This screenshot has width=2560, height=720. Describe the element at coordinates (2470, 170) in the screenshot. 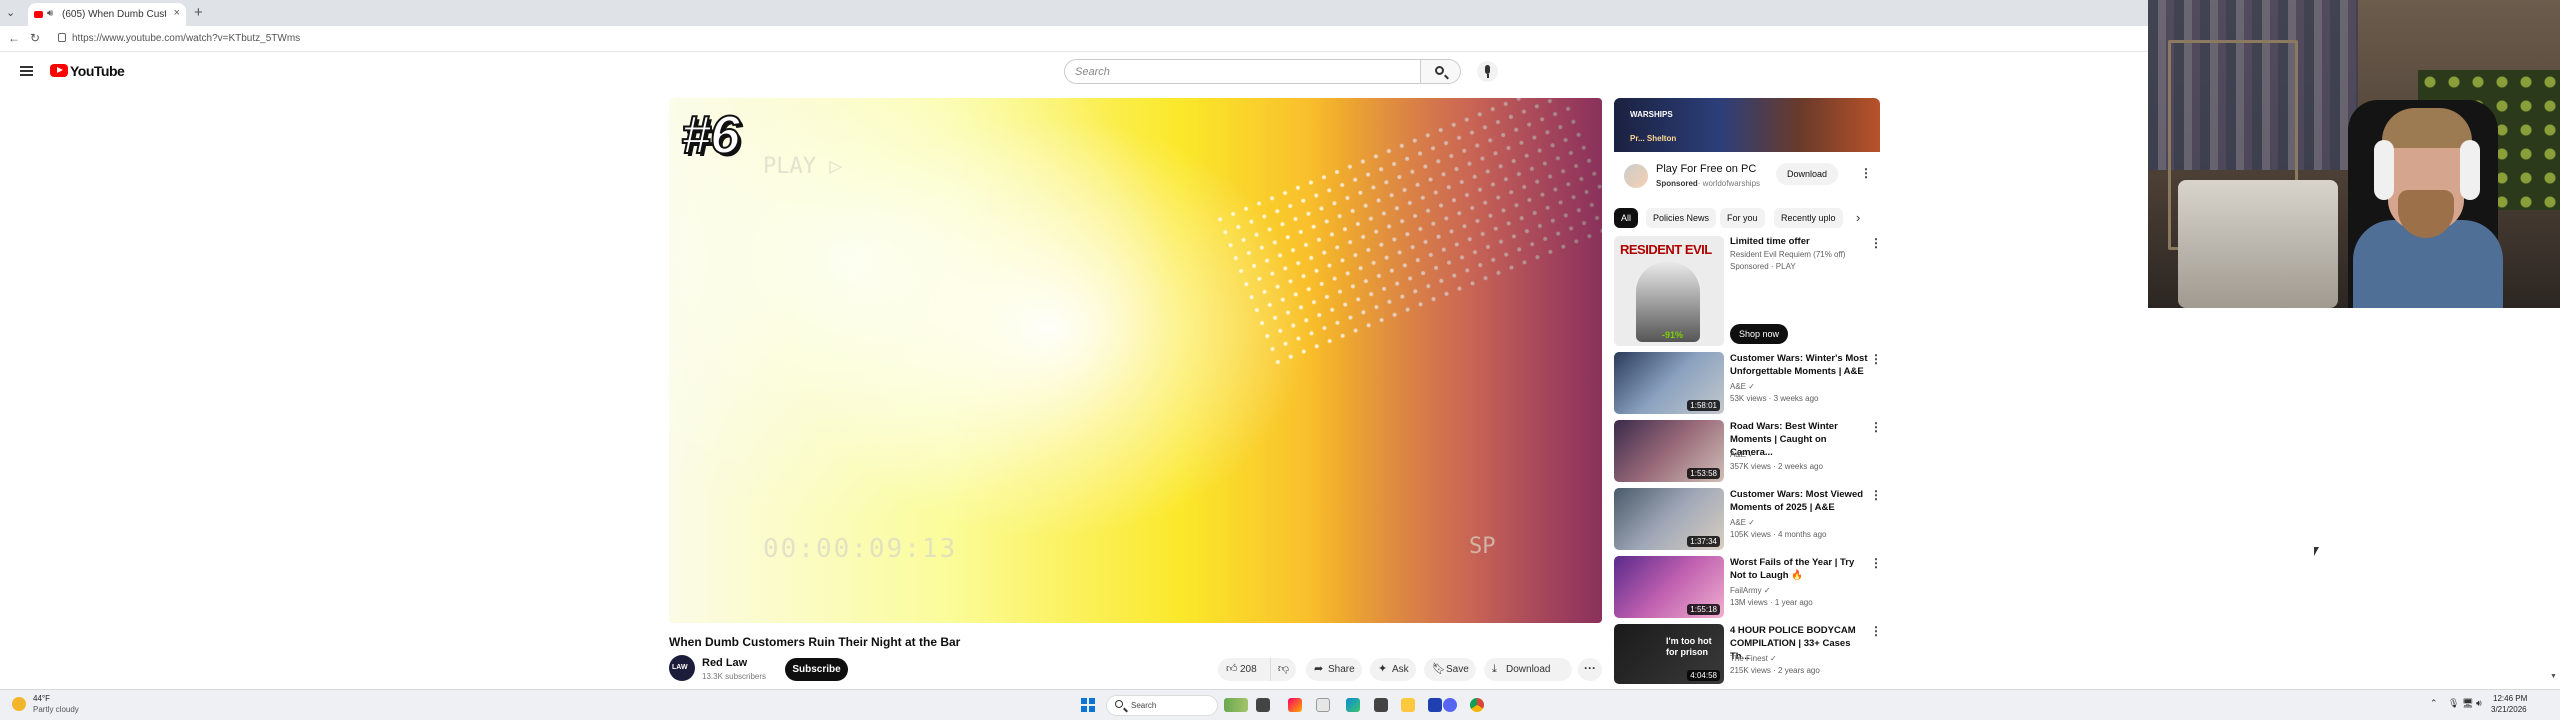

I see `headset-right-icon` at that location.